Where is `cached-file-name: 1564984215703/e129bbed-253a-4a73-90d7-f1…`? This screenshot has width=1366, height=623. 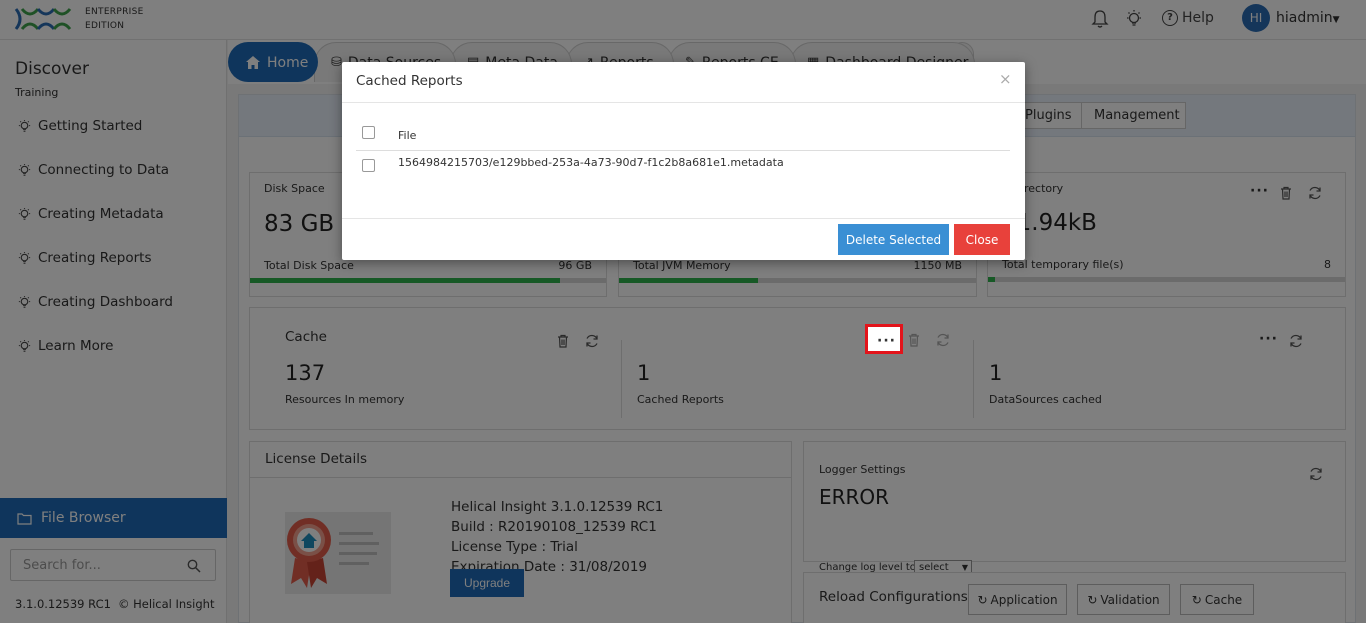 cached-file-name: 1564984215703/e129bbed-253a-4a73-90d7-f1… is located at coordinates (591, 162).